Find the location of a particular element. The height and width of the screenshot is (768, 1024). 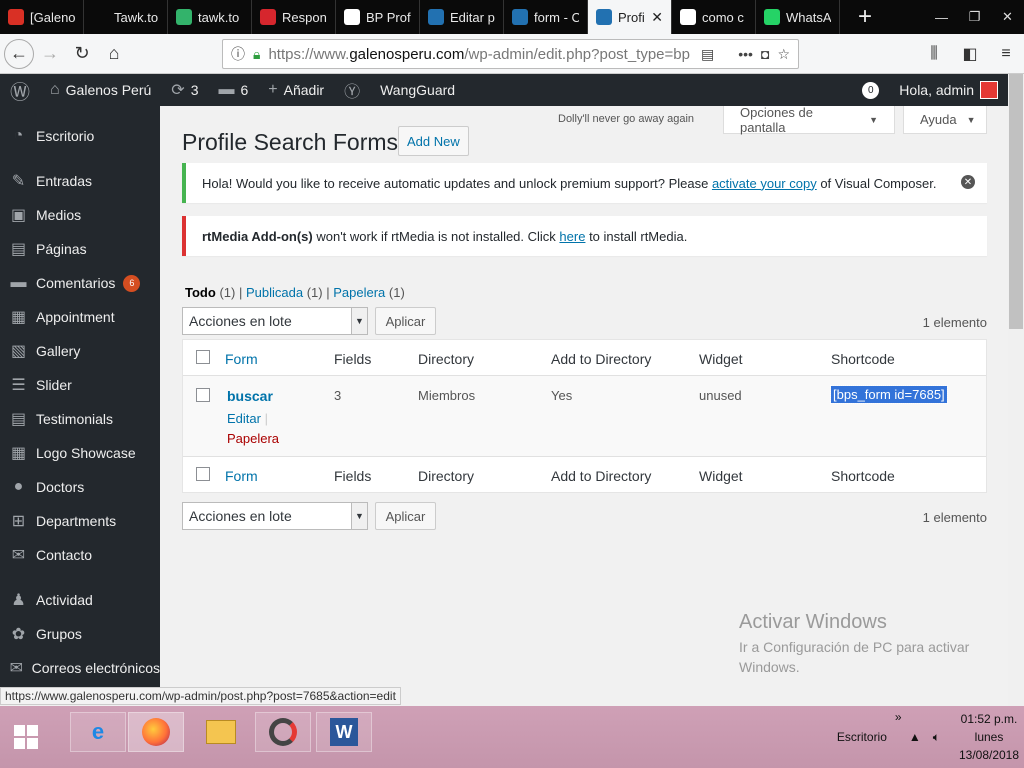

edit-link: Editar | is located at coordinates (247, 418).